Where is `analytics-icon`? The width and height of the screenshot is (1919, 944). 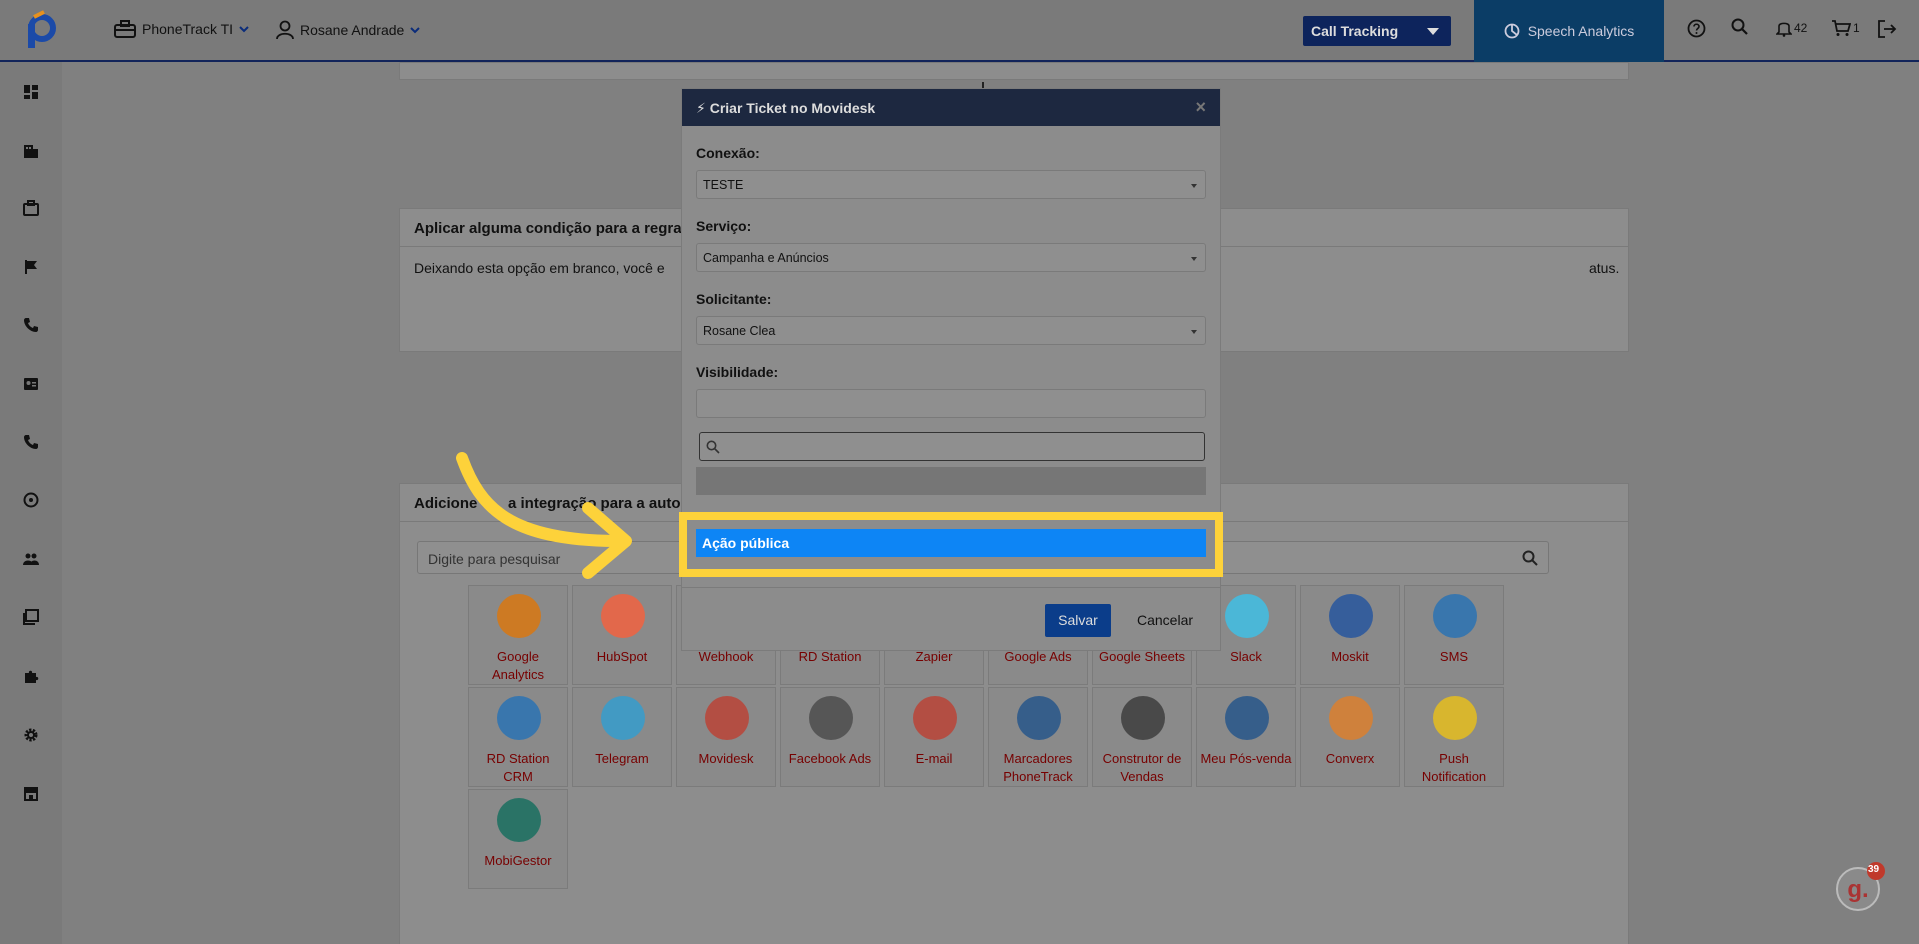
analytics-icon is located at coordinates (31, 500).